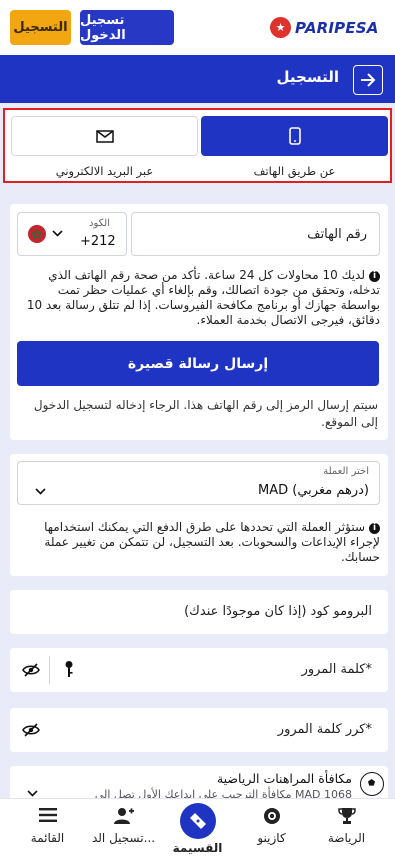  Describe the element at coordinates (197, 821) in the screenshot. I see `ticket-icon` at that location.